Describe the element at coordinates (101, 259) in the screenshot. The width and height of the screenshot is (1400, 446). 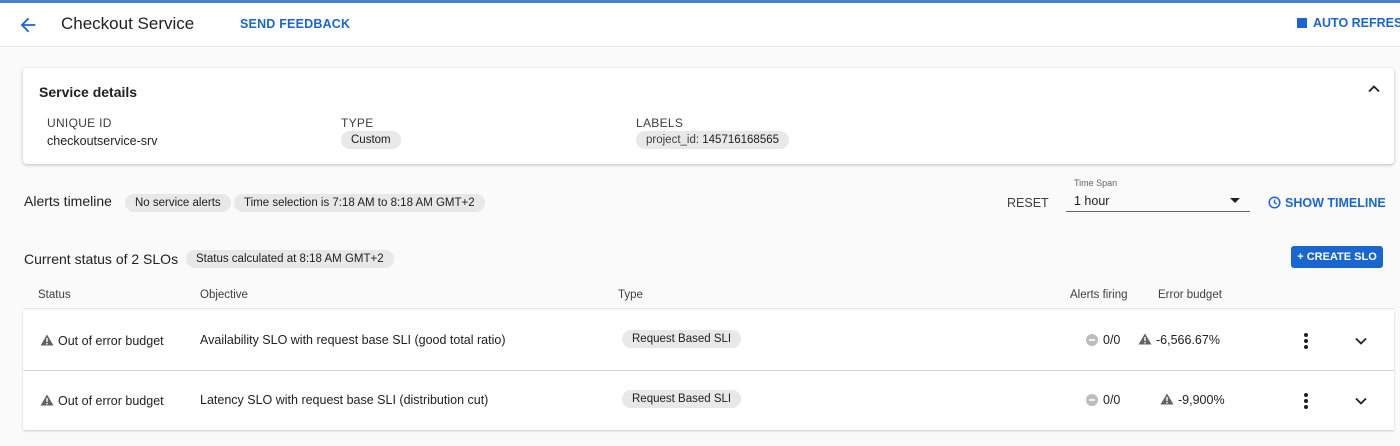
I see `slo-status-title: Current status of 2 SLOs` at that location.